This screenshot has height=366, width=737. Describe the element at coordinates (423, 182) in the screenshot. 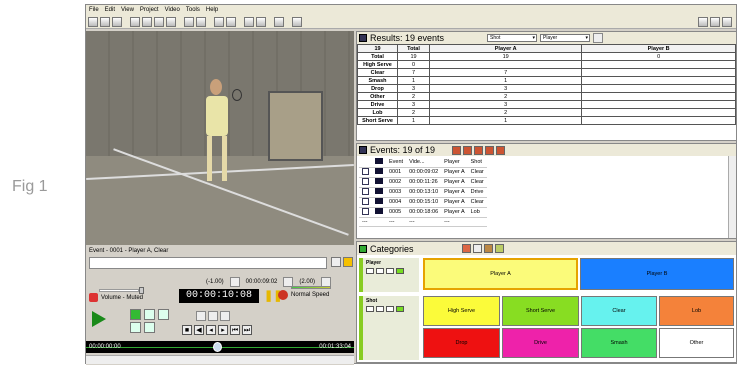

I see `table-row: 0002 00:00:11:26 Player A Clear` at that location.